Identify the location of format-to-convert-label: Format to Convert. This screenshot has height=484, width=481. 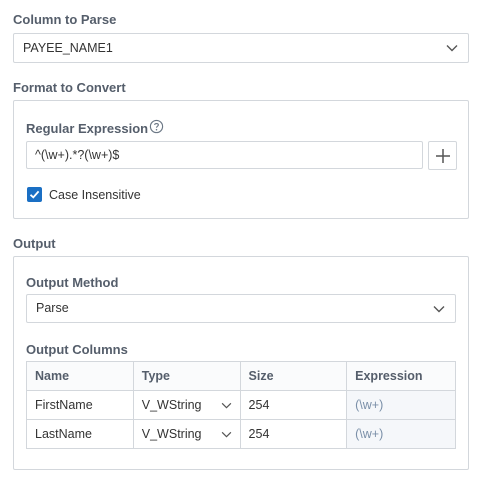
(69, 87).